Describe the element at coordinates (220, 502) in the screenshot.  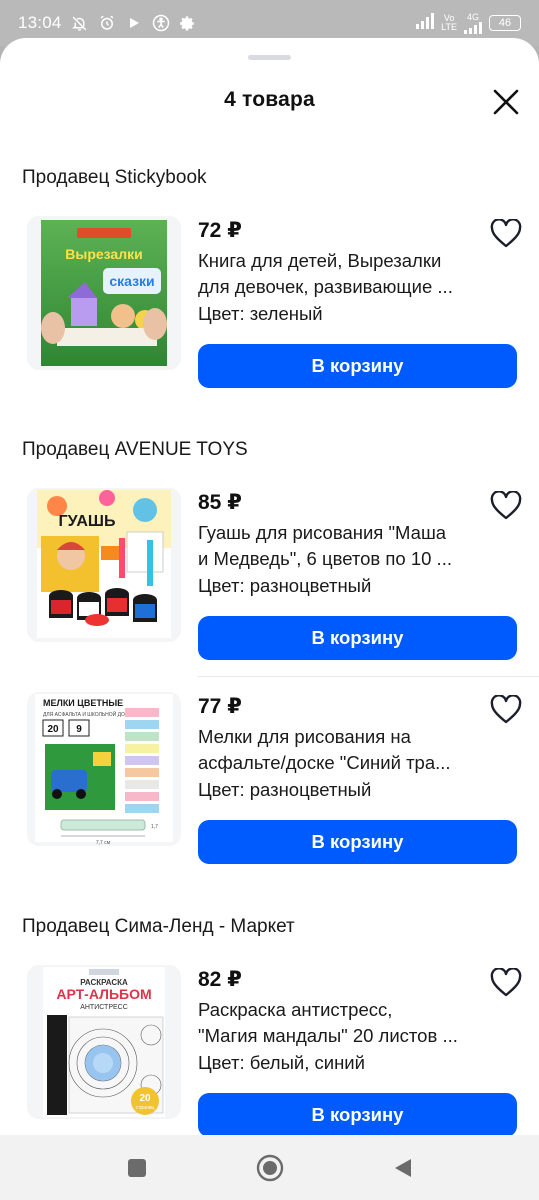
I see `product-price: 85 ₽` at that location.